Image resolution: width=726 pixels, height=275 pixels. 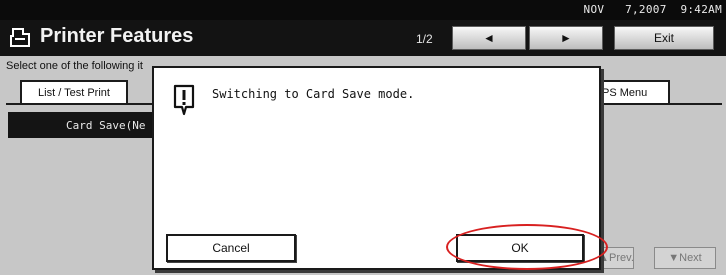 What do you see at coordinates (616, 258) in the screenshot?
I see `list-prev-button: ▲Prev.` at bounding box center [616, 258].